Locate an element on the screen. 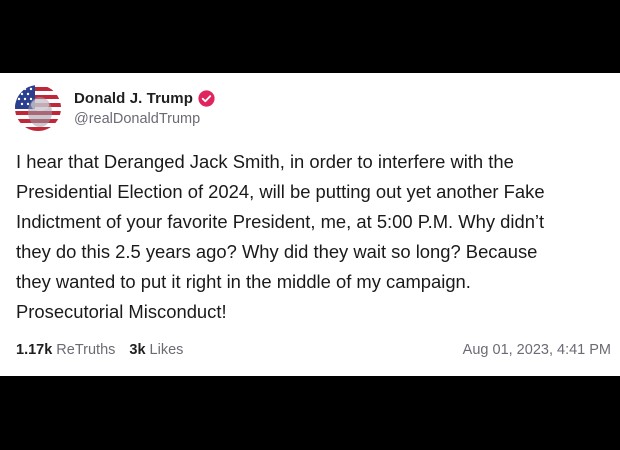 Image resolution: width=620 pixels, height=450 pixels. avatar is located at coordinates (38, 108).